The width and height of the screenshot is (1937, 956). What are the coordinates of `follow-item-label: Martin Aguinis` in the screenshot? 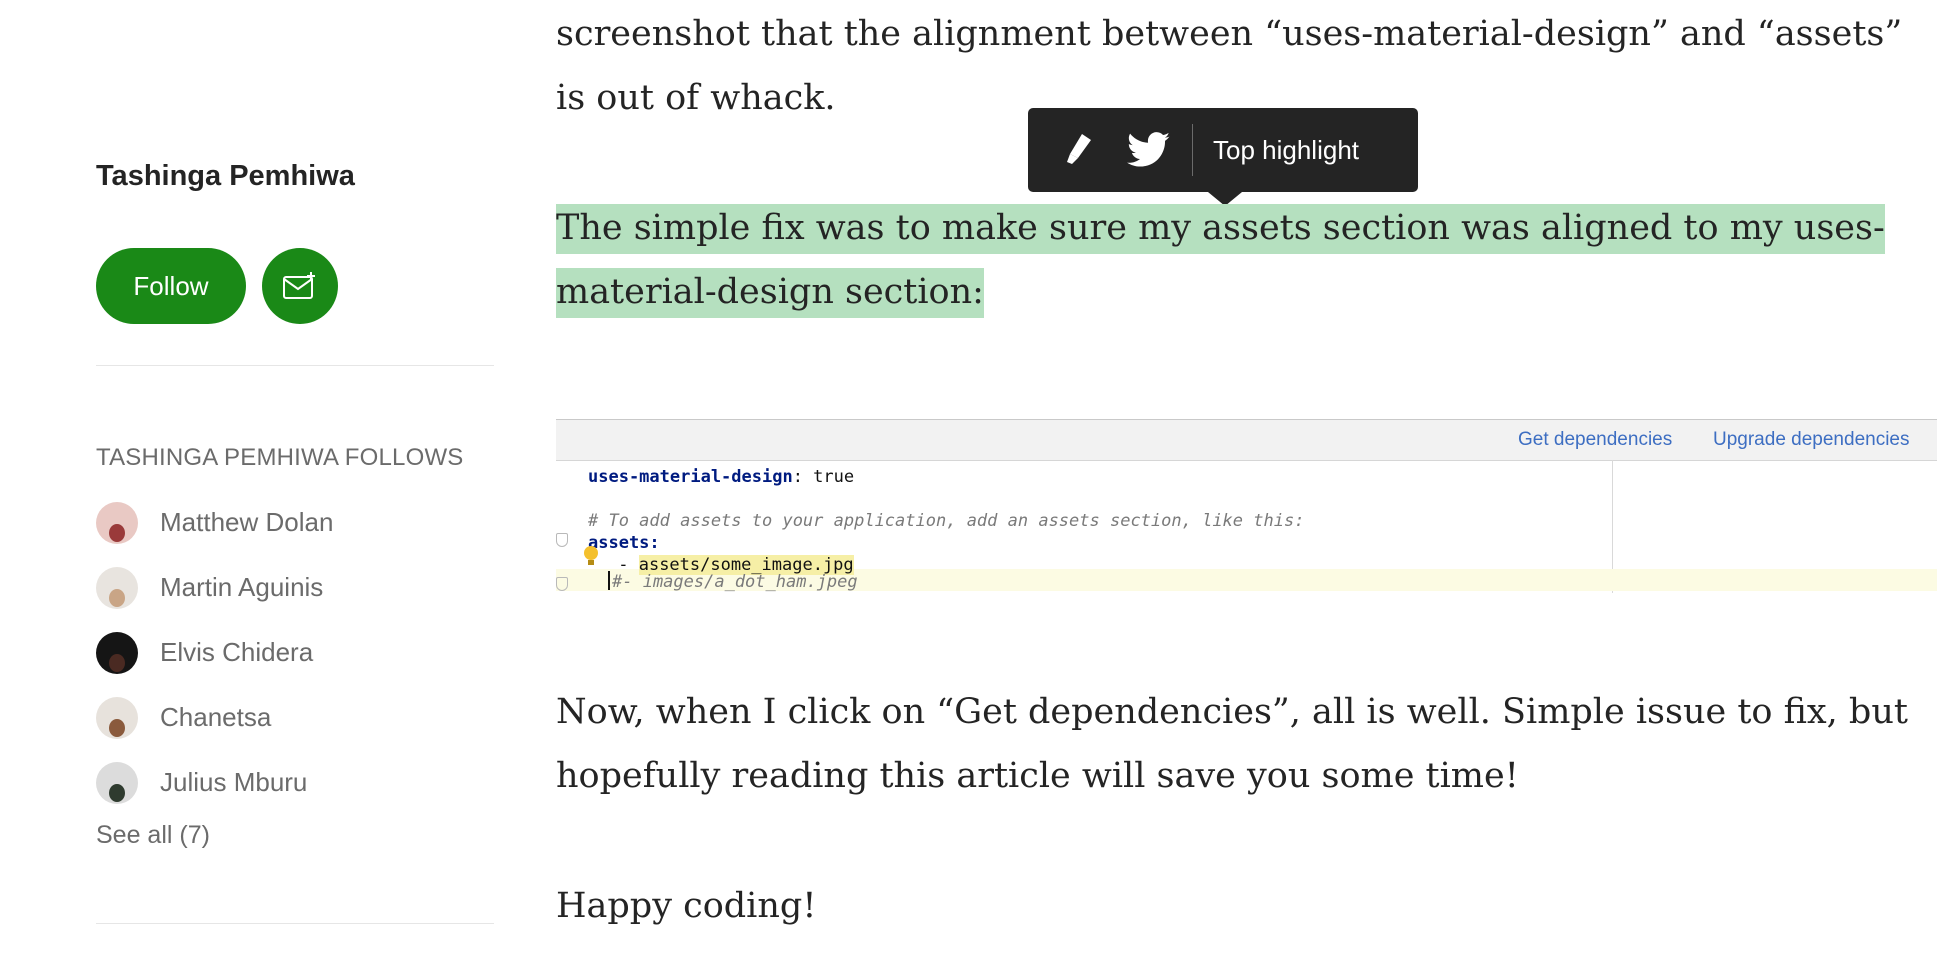 It's located at (242, 587).